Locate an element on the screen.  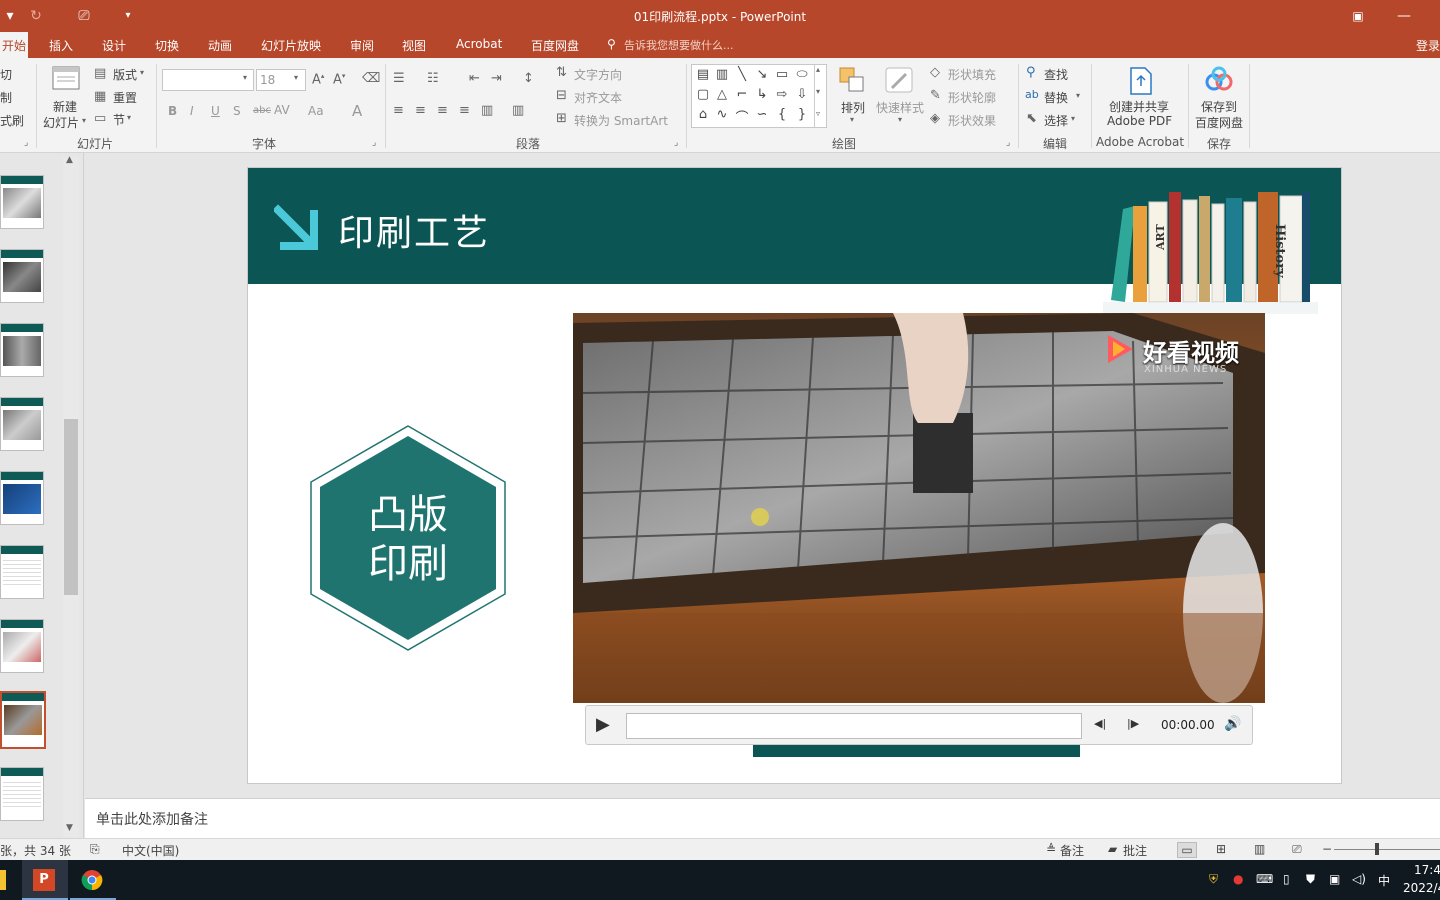
underline-button: U is located at coordinates (215, 111).